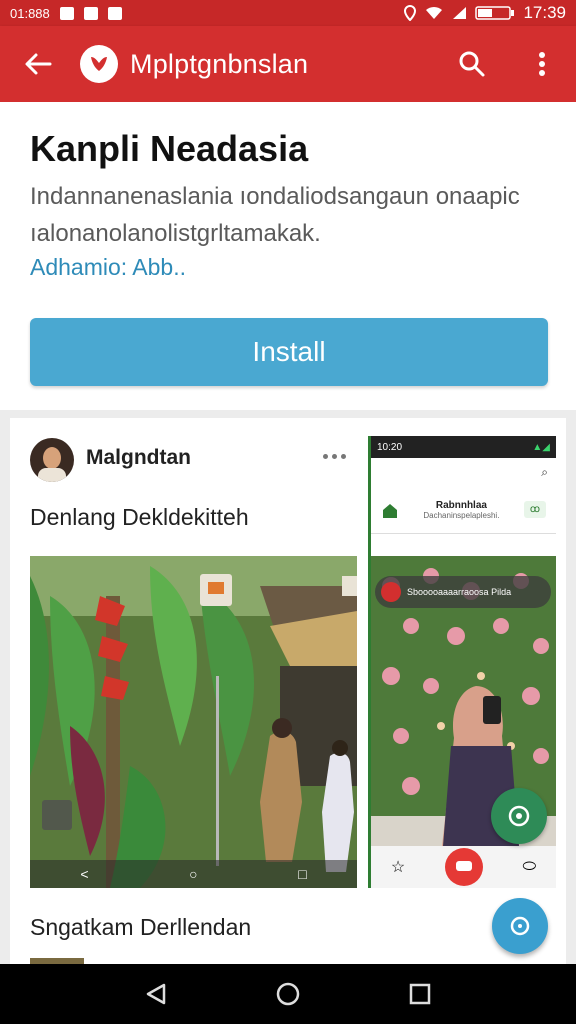  I want to click on mail-icon, so click(114, 13).